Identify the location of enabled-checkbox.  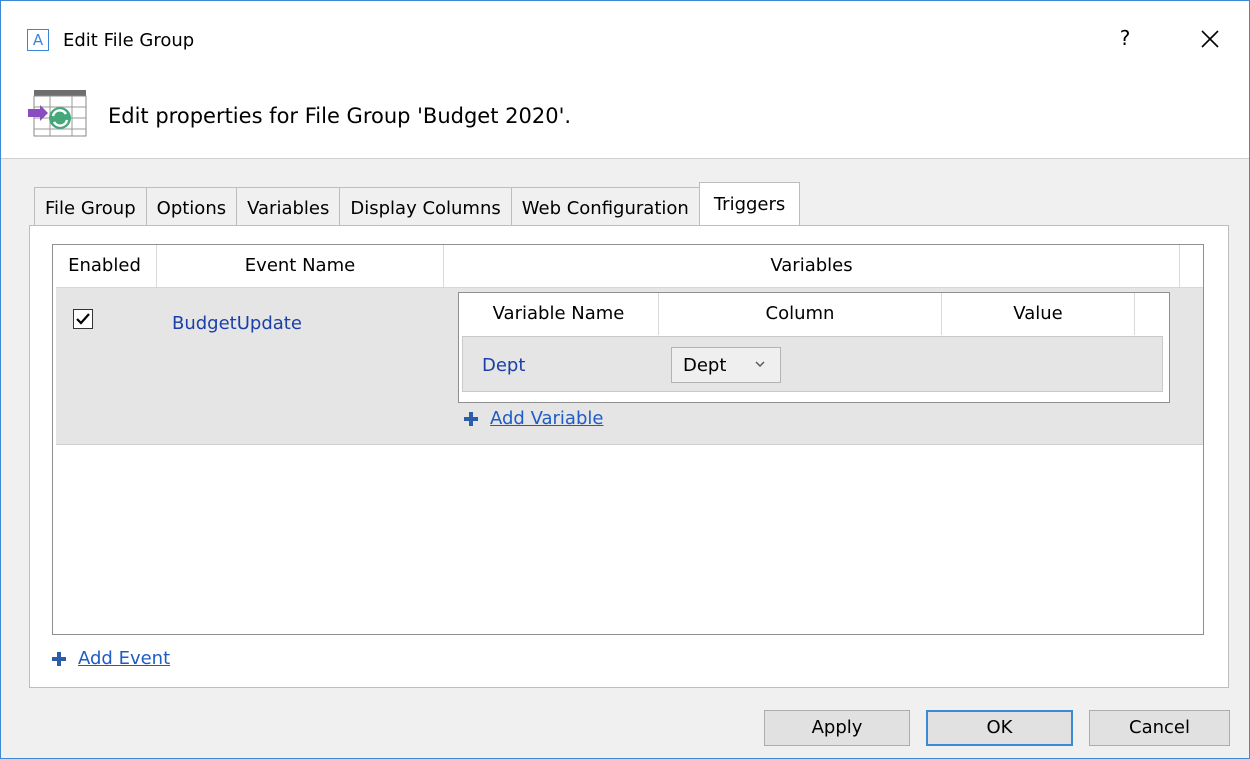
(83, 319).